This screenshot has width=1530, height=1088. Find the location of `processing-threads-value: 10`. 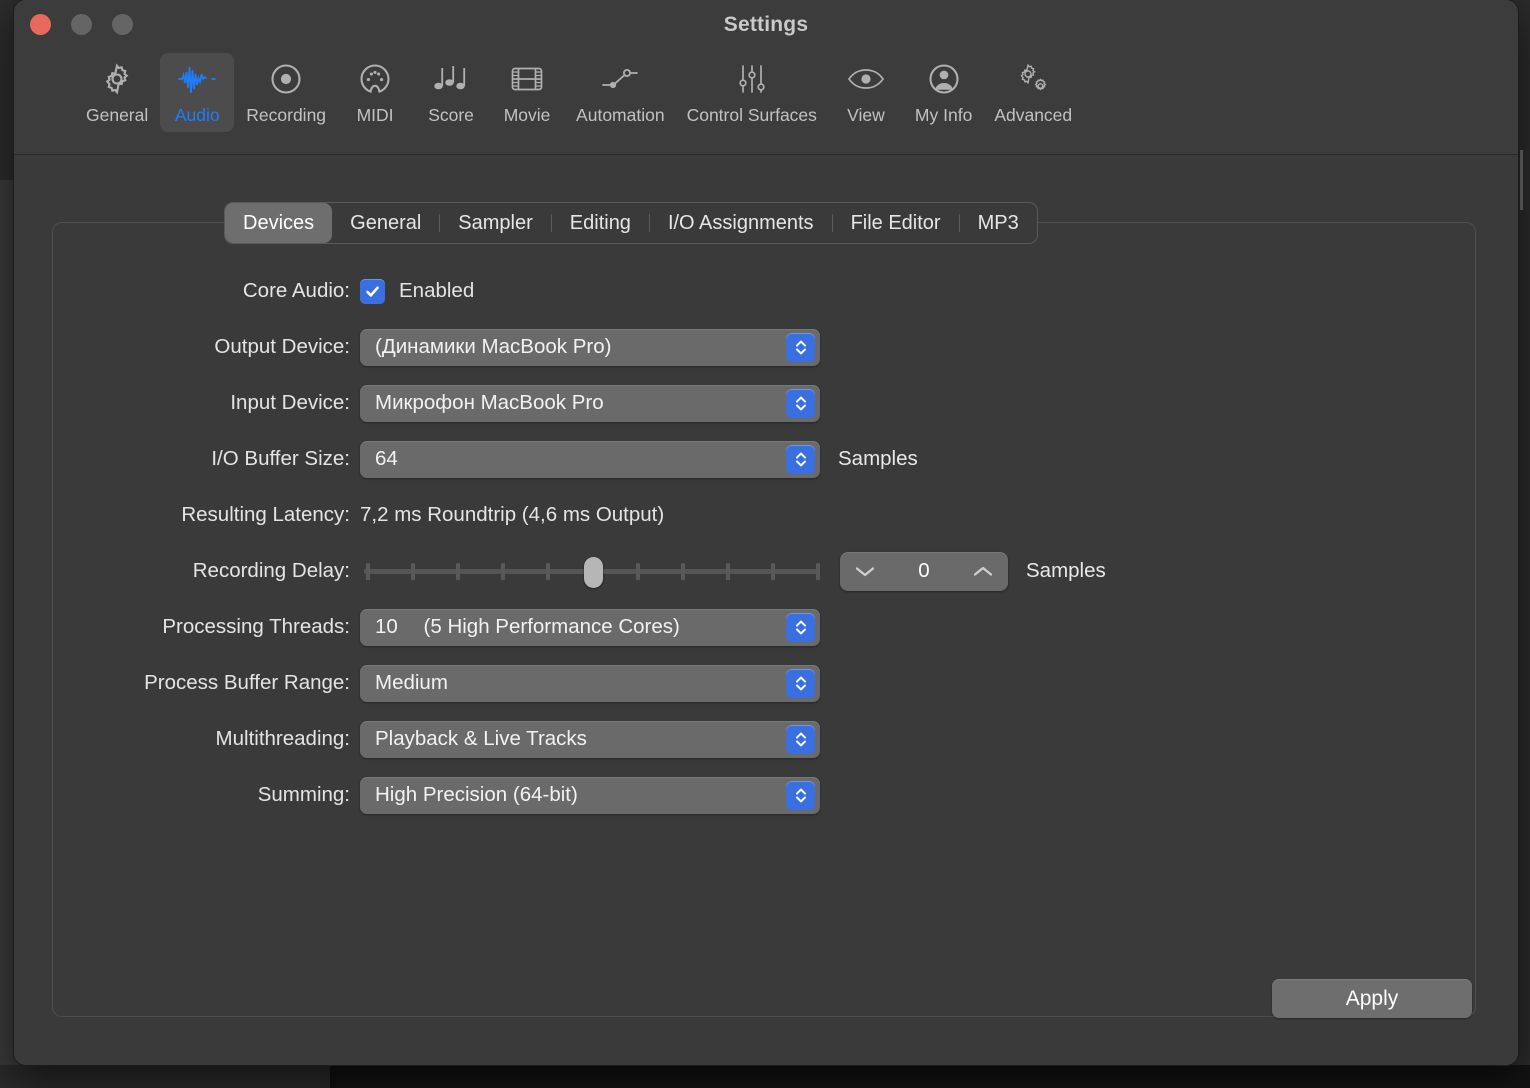

processing-threads-value: 10 is located at coordinates (386, 626).